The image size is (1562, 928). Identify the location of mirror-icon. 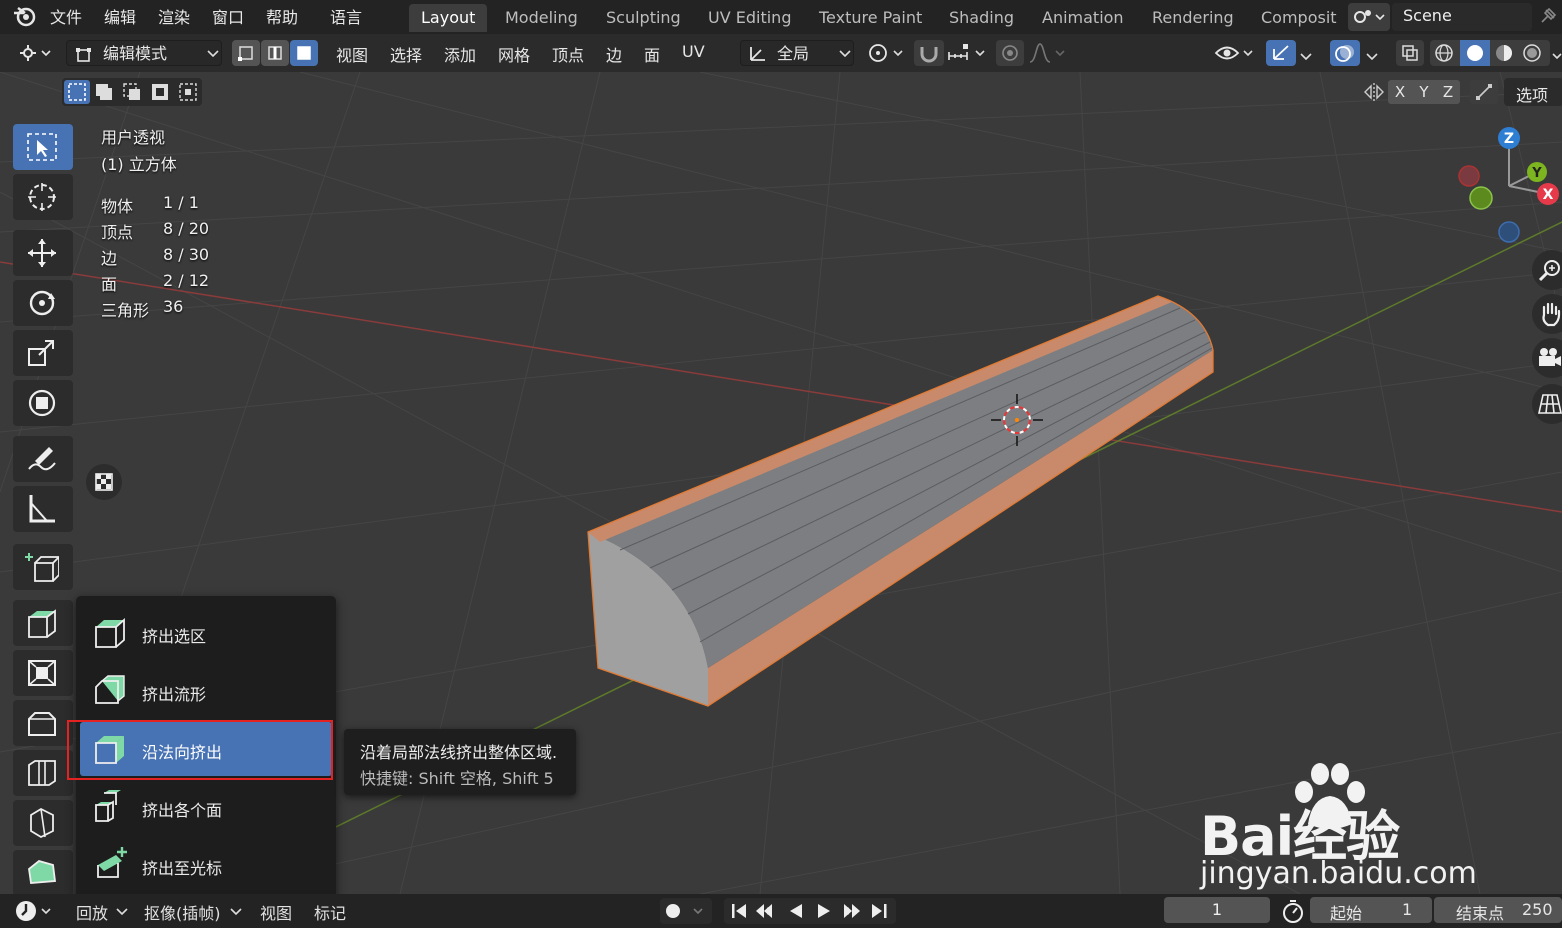
(1374, 94).